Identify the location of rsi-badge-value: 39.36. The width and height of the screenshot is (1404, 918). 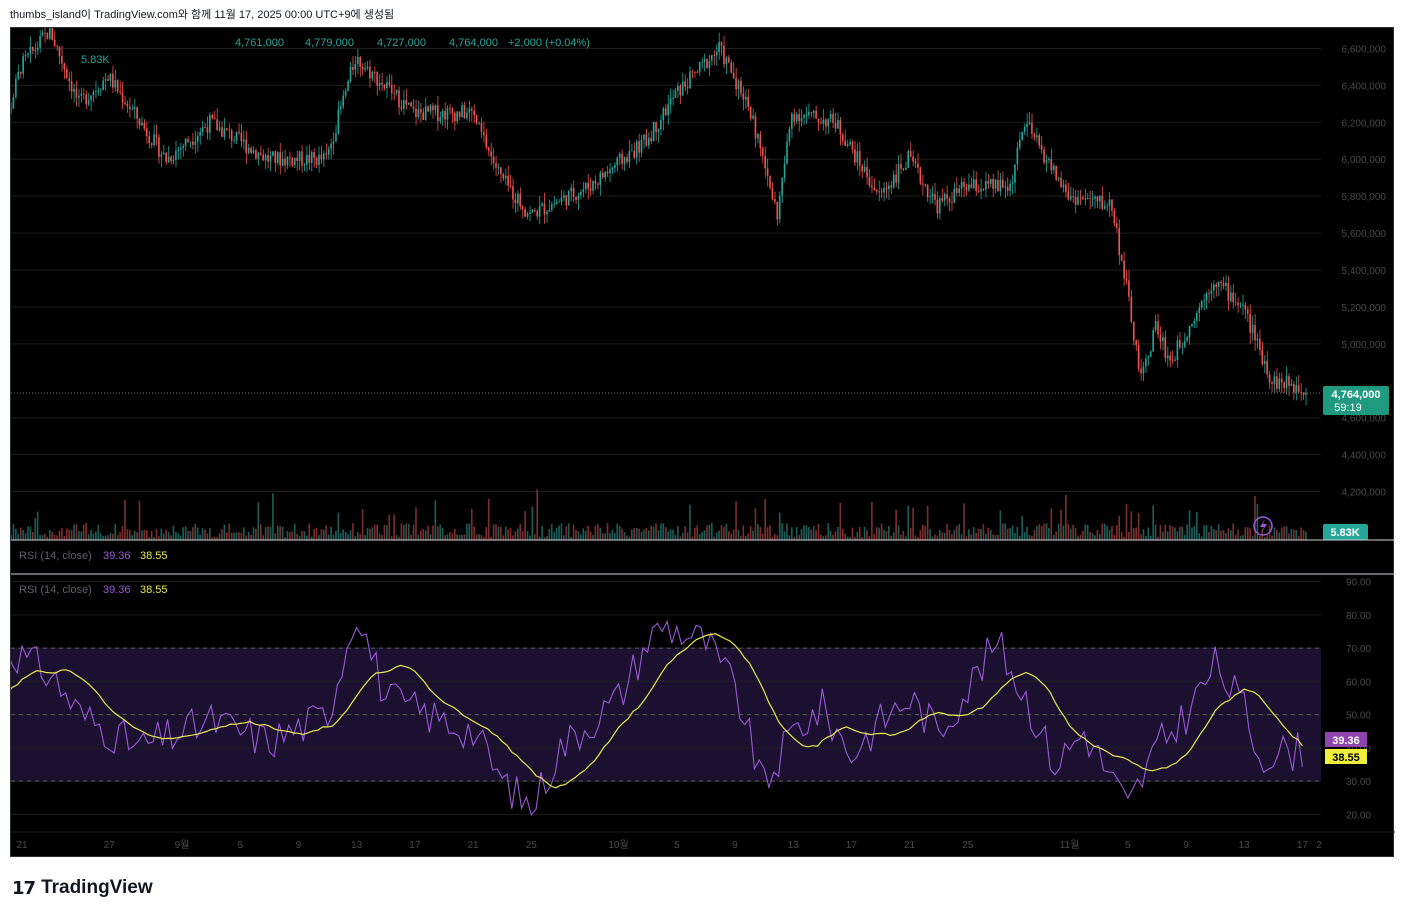
(1346, 741).